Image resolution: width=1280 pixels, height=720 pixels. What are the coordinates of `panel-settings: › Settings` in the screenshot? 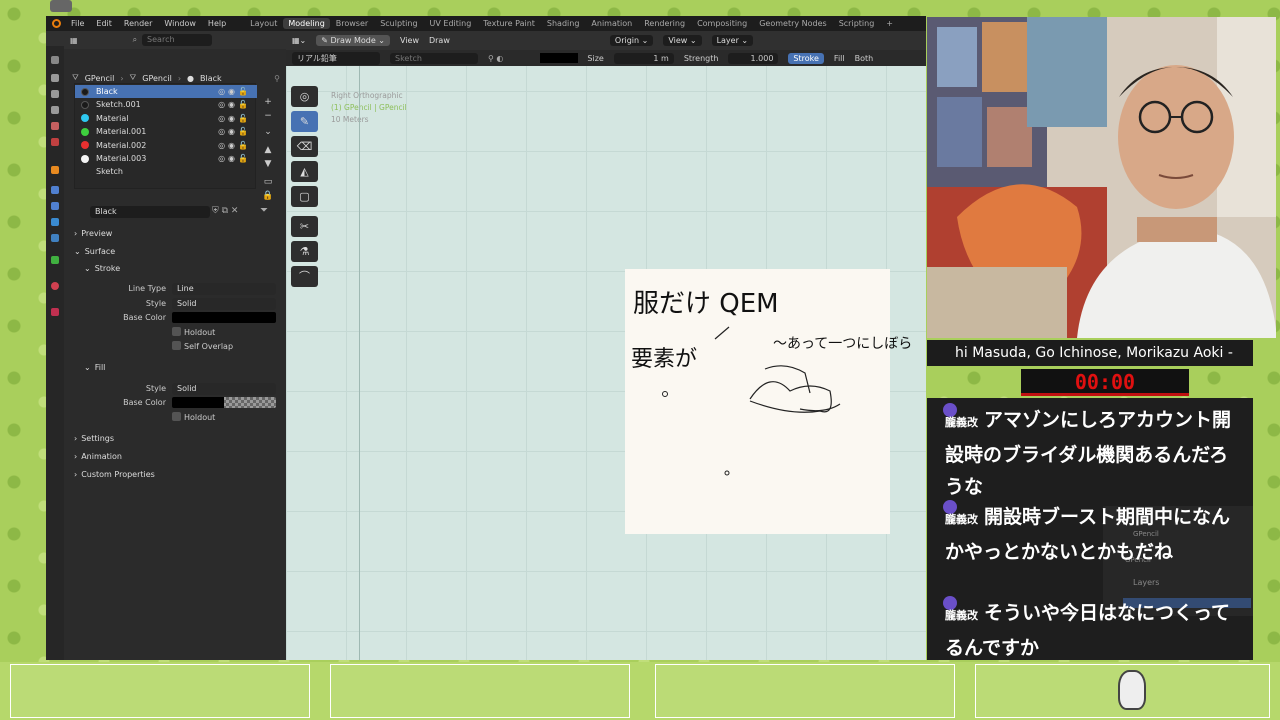 It's located at (94, 438).